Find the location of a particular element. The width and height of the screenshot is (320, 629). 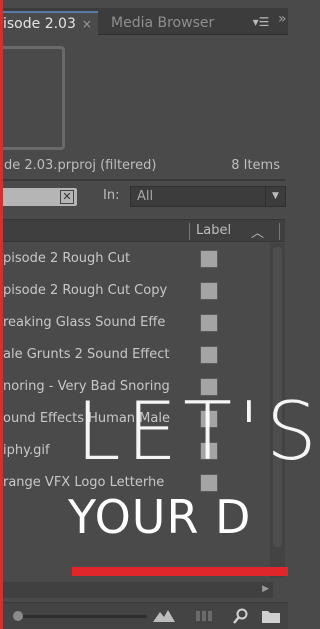

tab-project: isode 2.03 × is located at coordinates (50, 23).